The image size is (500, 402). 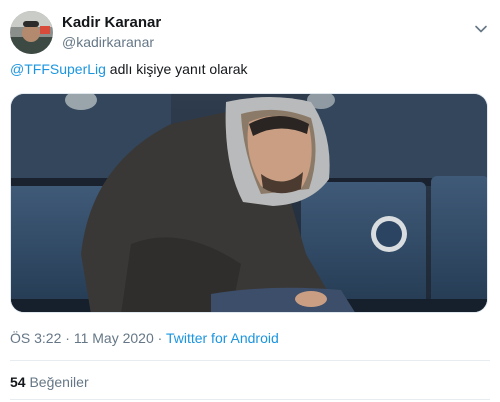 I want to click on tweet-time: ÖS 3:22, so click(x=35, y=338).